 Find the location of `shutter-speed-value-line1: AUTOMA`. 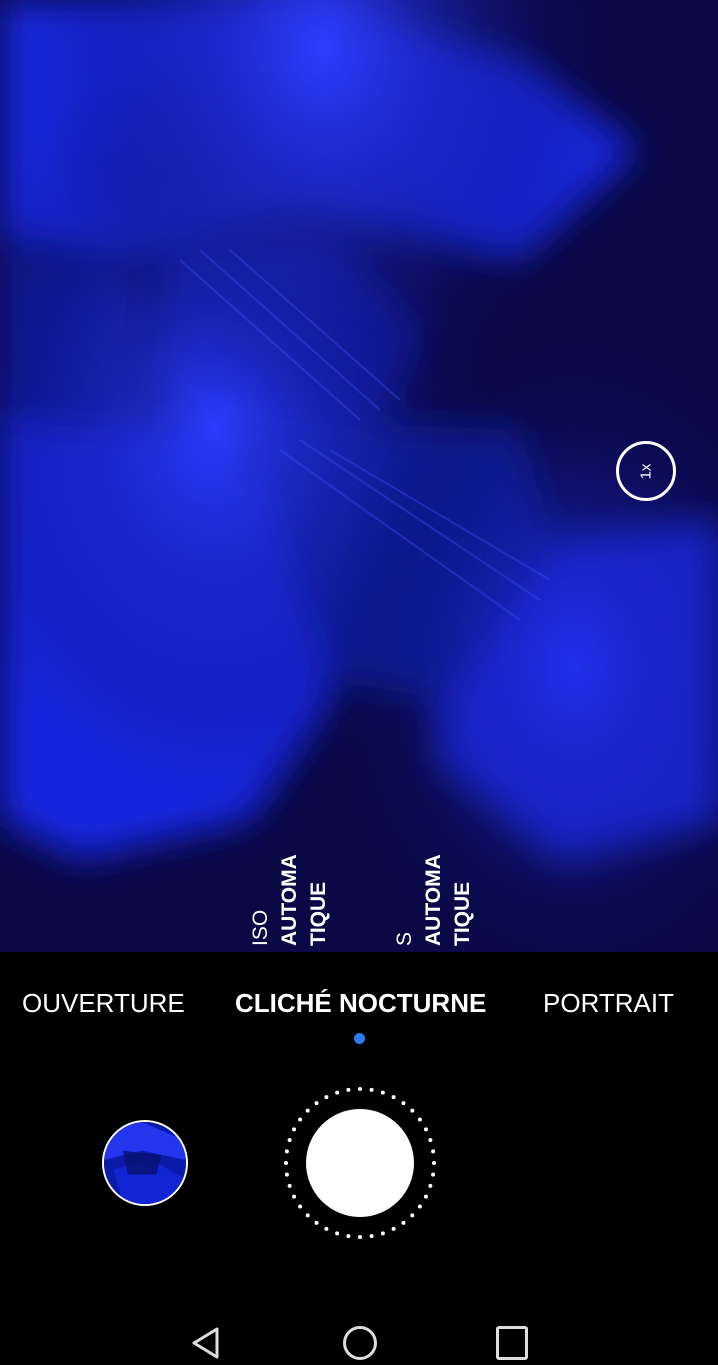

shutter-speed-value-line1: AUTOMA is located at coordinates (433, 900).